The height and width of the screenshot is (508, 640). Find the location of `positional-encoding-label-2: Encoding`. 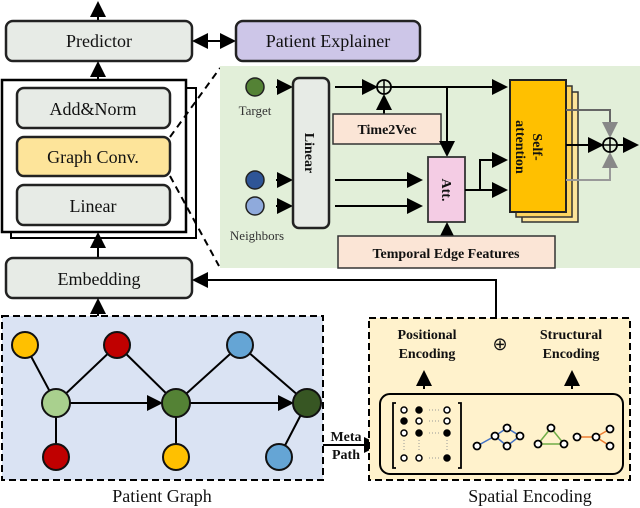

positional-encoding-label-2: Encoding is located at coordinates (427, 354).